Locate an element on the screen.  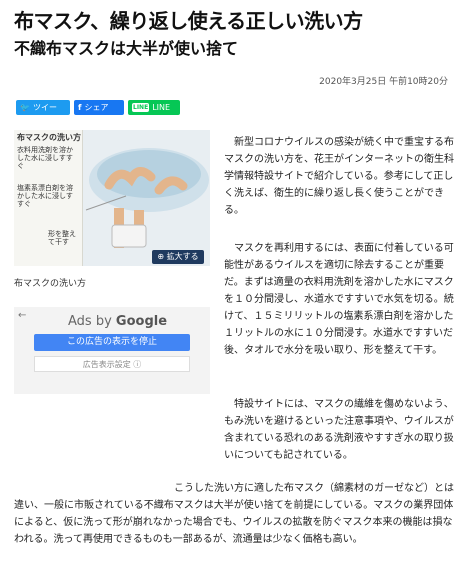
line-send-button: LINE LINEで送る is located at coordinates (154, 113).